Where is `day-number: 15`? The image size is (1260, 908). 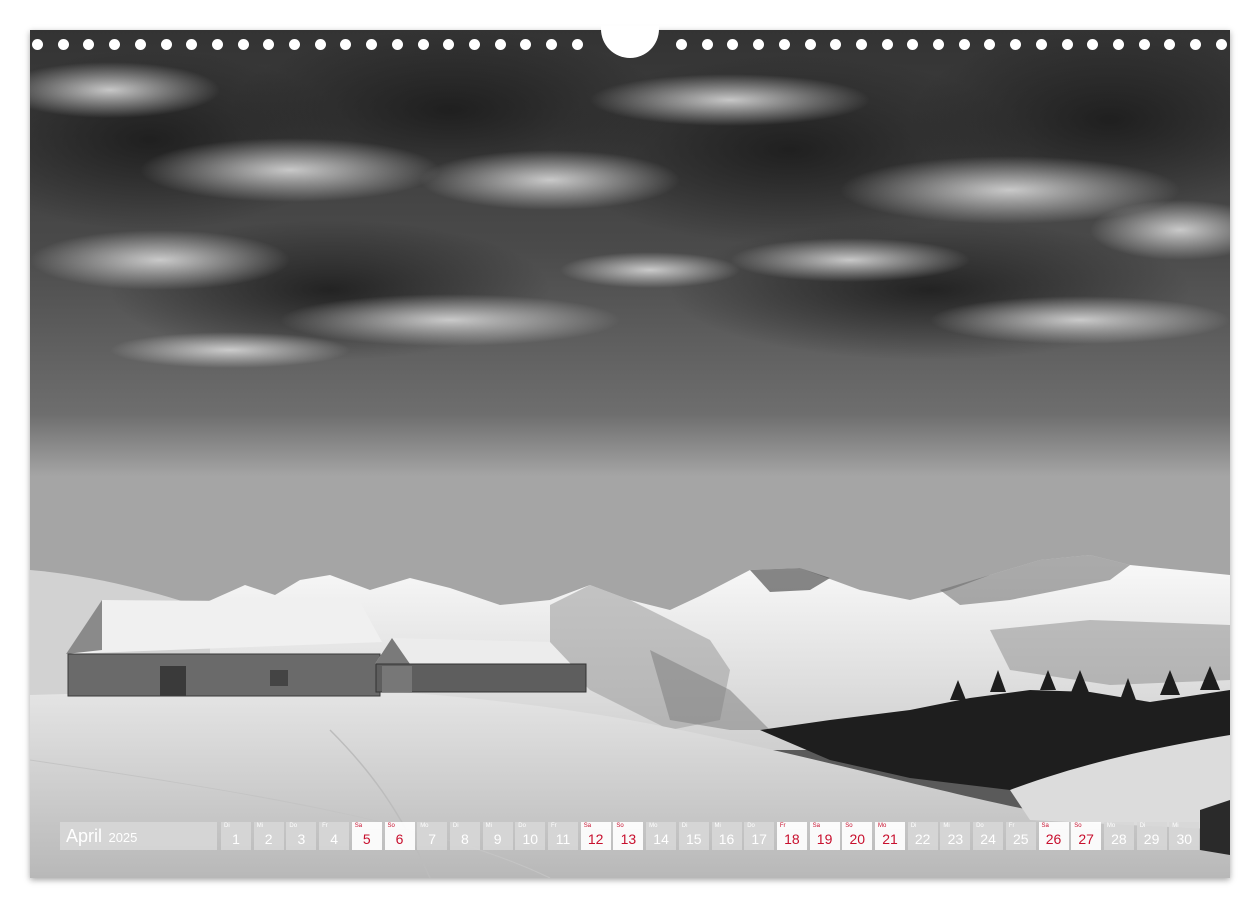 day-number: 15 is located at coordinates (694, 839).